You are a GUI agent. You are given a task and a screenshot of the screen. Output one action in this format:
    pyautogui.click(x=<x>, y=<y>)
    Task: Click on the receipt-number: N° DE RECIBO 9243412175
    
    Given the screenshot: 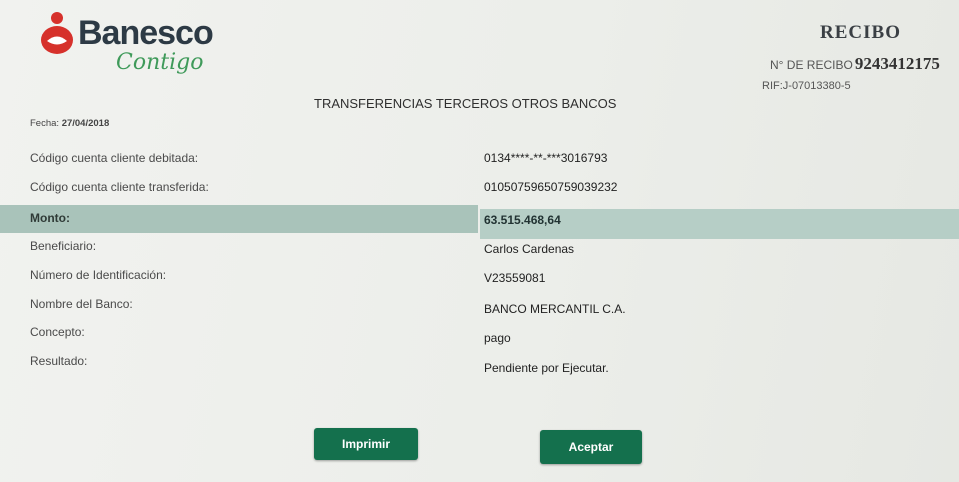 What is the action you would take?
    pyautogui.click(x=855, y=64)
    